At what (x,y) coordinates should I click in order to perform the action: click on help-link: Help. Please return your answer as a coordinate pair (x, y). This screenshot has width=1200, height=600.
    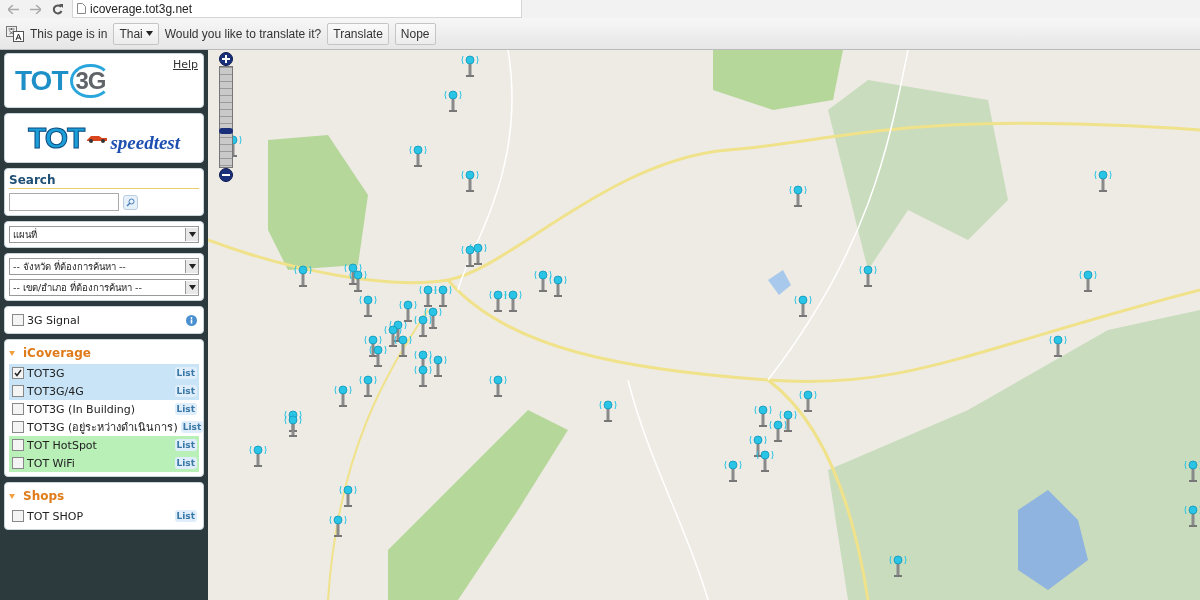
    Looking at the image, I should click on (185, 64).